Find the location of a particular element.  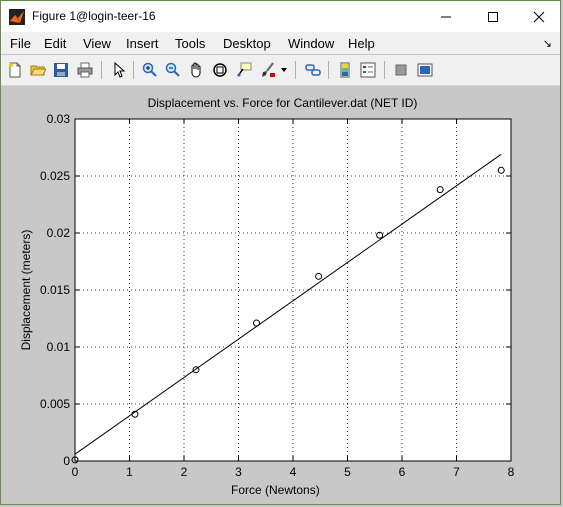

y-tick-label: 0.015 is located at coordinates (55, 290).